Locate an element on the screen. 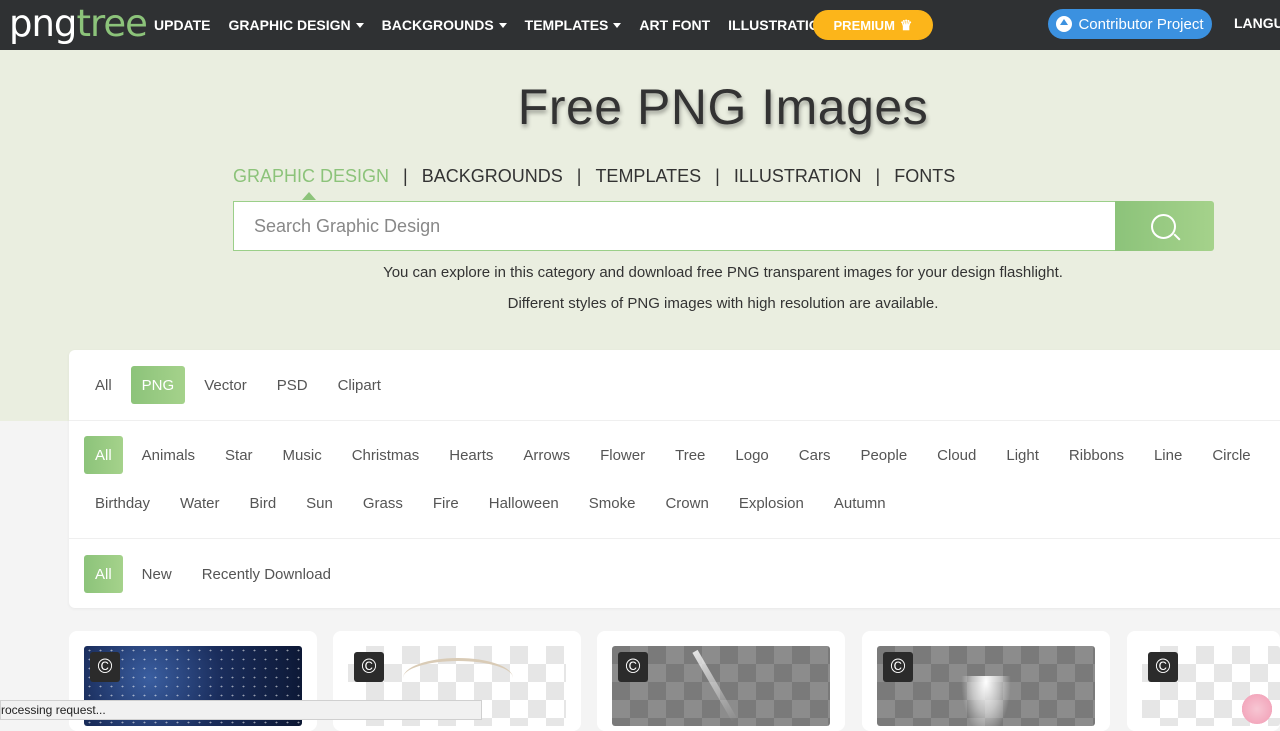 The height and width of the screenshot is (731, 1280). spotlight-graphic is located at coordinates (986, 701).